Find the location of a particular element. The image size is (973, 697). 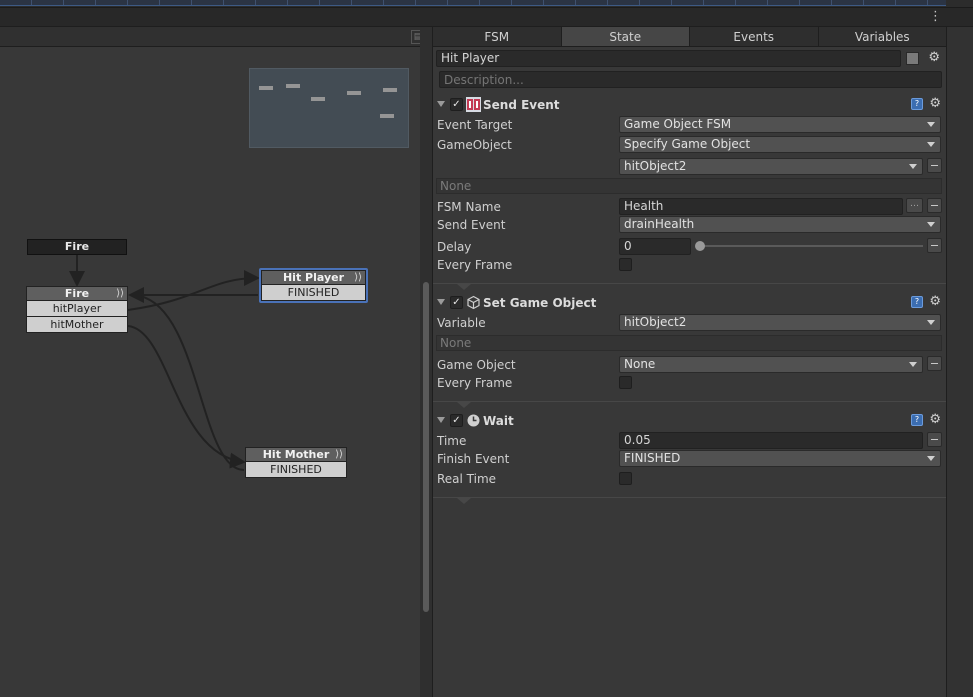

delay-input: 0 is located at coordinates (655, 246).